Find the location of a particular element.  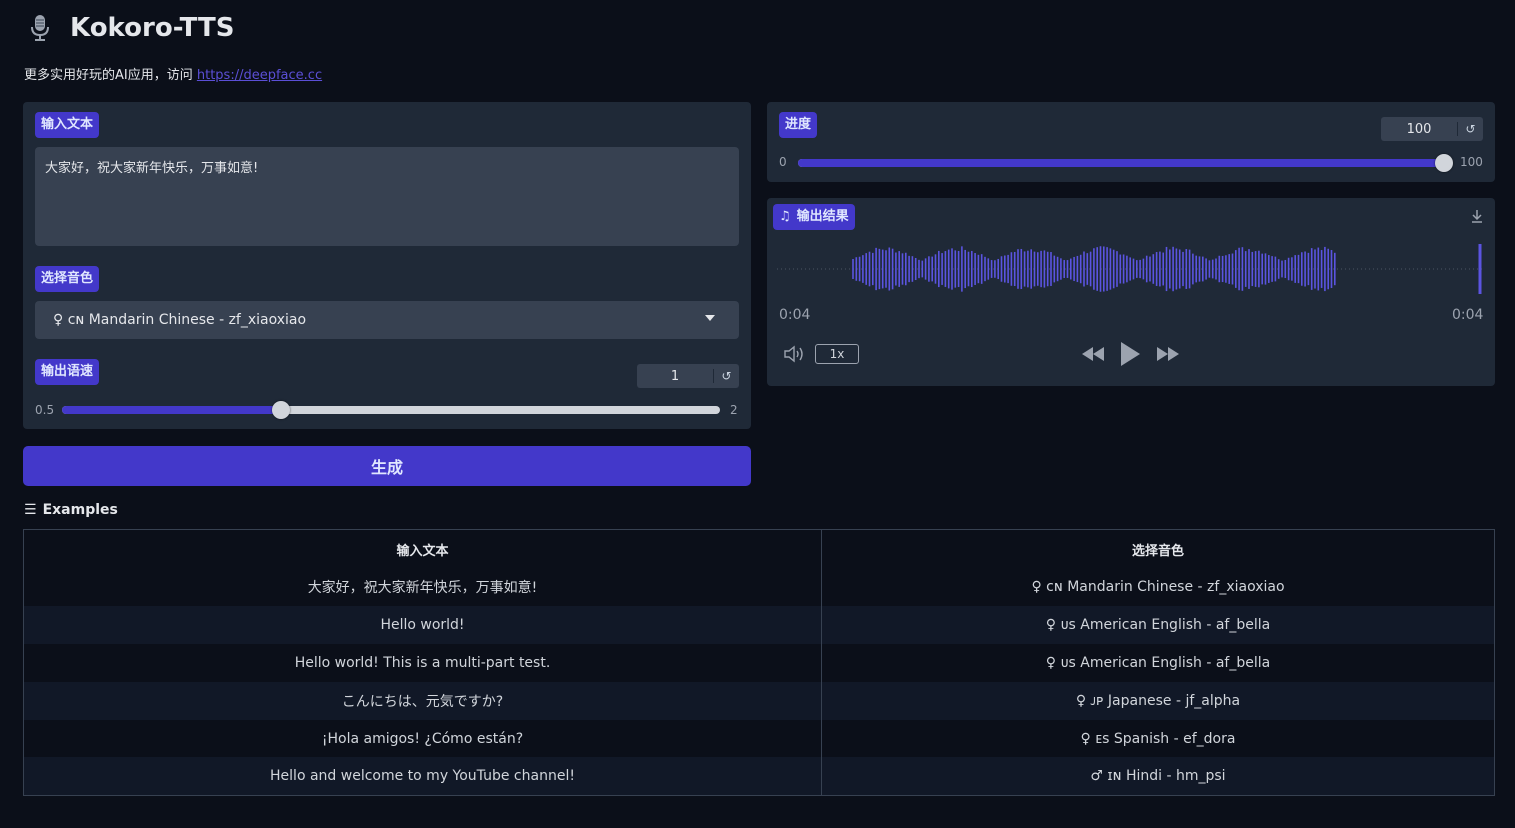

example-text-cell: Hello world! This is a multi-part test. is located at coordinates (422, 663).